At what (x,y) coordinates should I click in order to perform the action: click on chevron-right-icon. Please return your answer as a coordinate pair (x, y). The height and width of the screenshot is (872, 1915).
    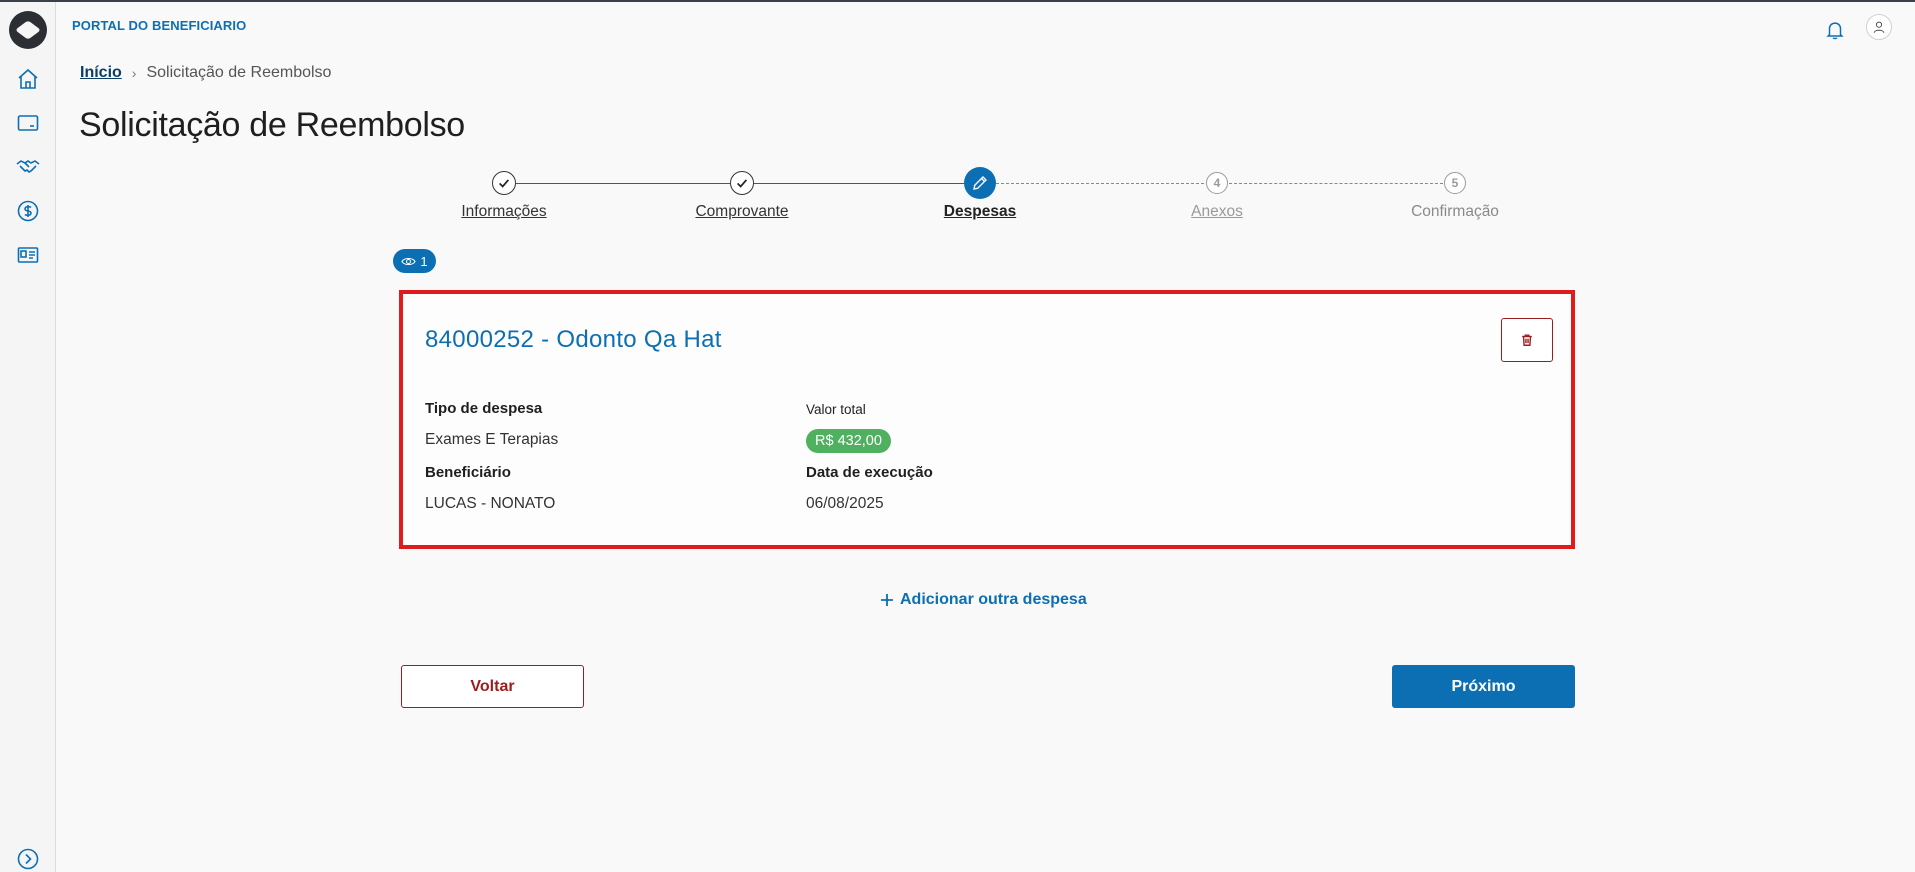
    Looking at the image, I should click on (28, 859).